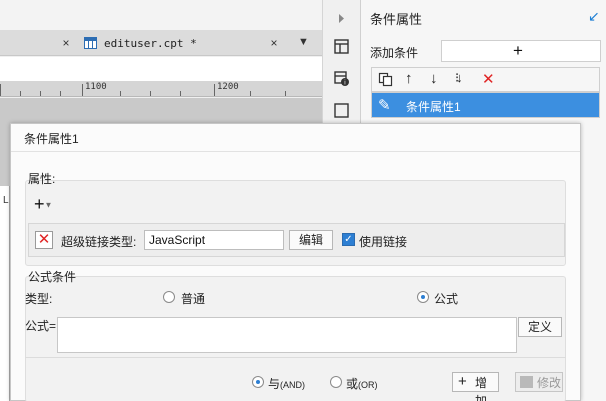 The height and width of the screenshot is (401, 606). What do you see at coordinates (341, 110) in the screenshot?
I see `widget-settings-icon` at bounding box center [341, 110].